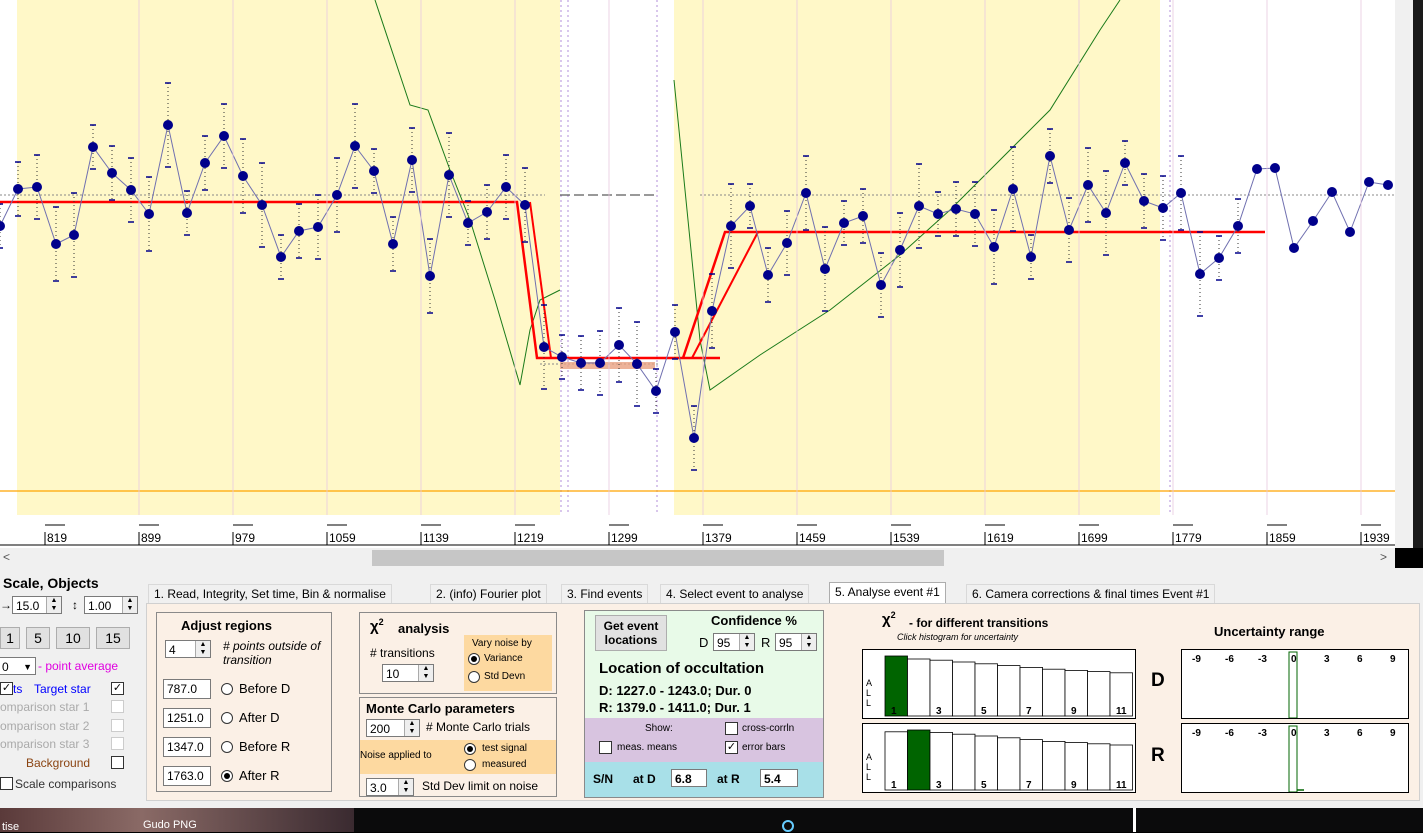 The height and width of the screenshot is (833, 1423). What do you see at coordinates (470, 765) in the screenshot?
I see `measured-radio` at bounding box center [470, 765].